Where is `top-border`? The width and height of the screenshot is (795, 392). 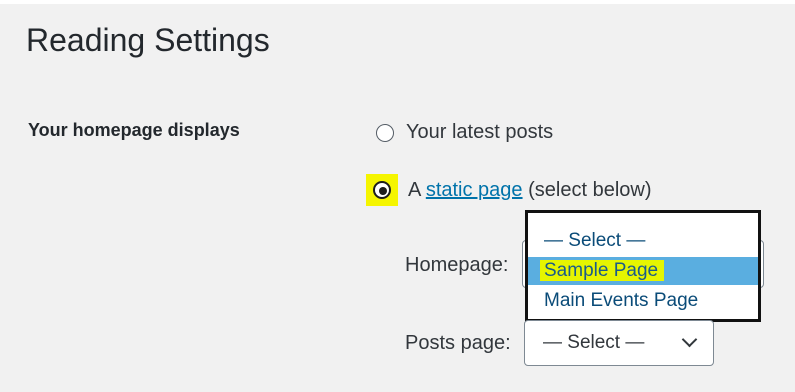
top-border is located at coordinates (397, 2).